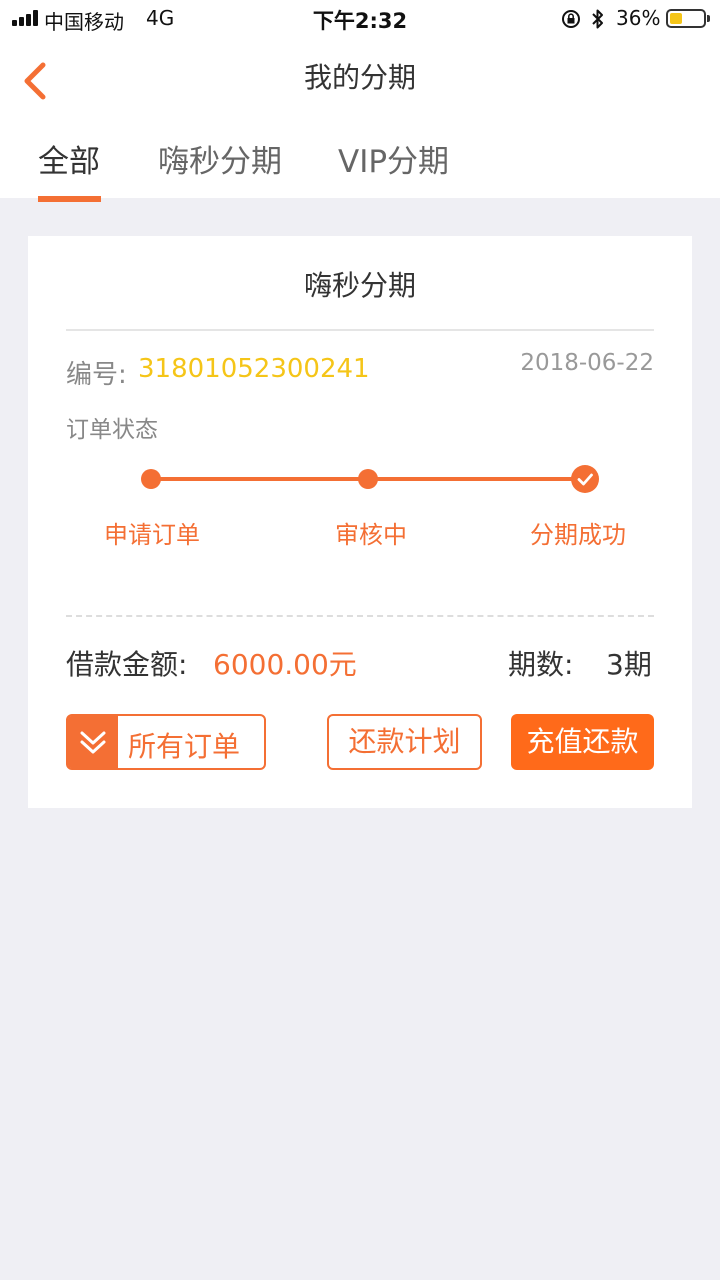  Describe the element at coordinates (69, 158) in the screenshot. I see `tab-all: 全部` at that location.